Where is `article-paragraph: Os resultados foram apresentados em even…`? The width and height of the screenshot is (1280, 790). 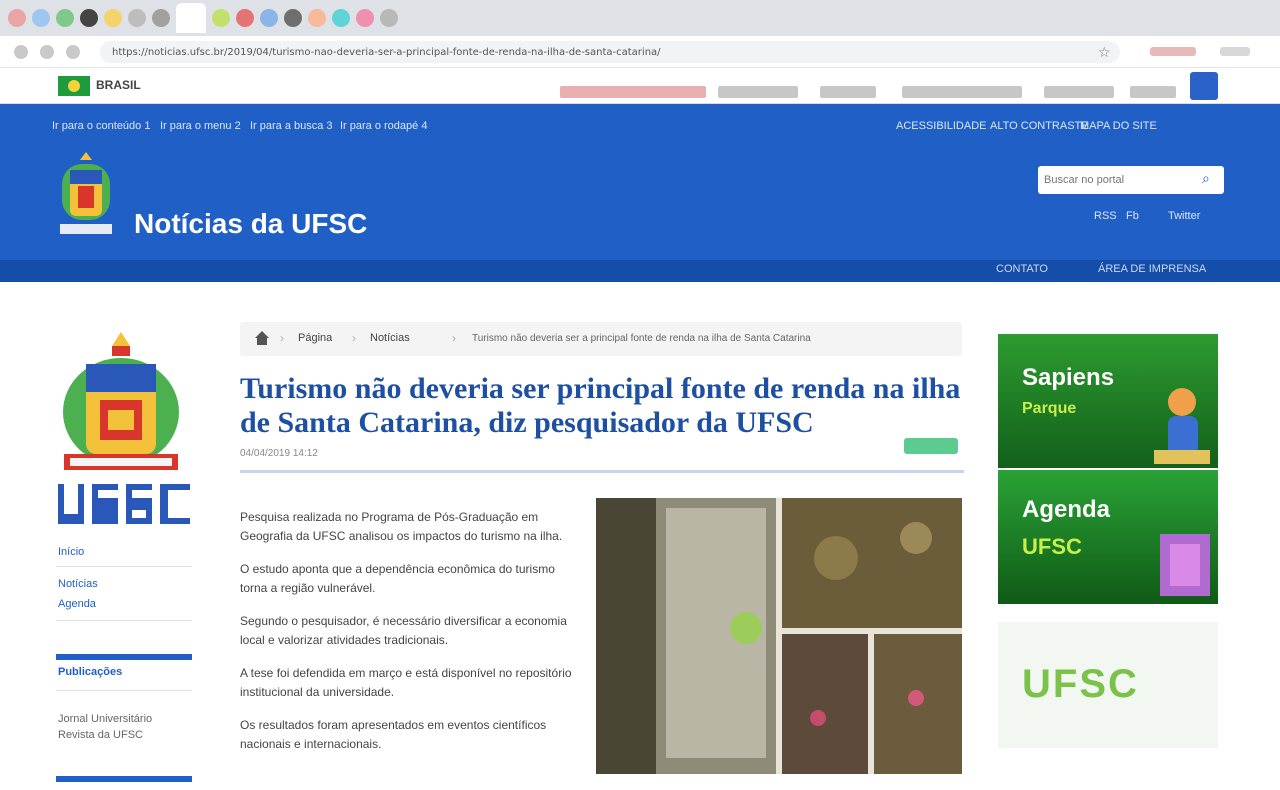 article-paragraph: Os resultados foram apresentados em even… is located at coordinates (393, 734).